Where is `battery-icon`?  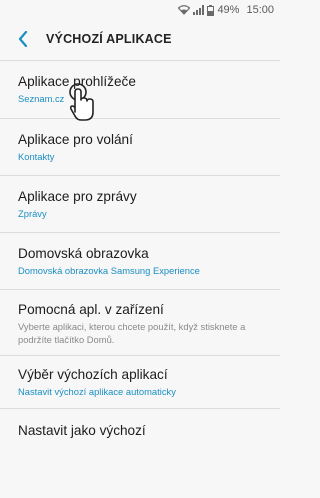 battery-icon is located at coordinates (211, 10).